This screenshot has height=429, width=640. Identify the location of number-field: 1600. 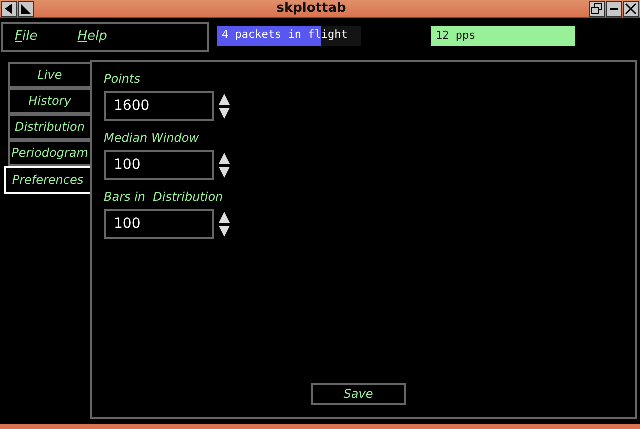
(159, 106).